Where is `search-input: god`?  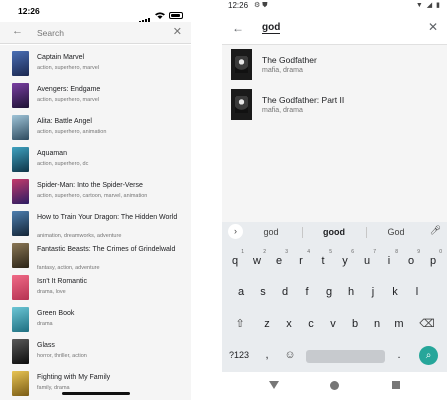 search-input: god is located at coordinates (271, 28).